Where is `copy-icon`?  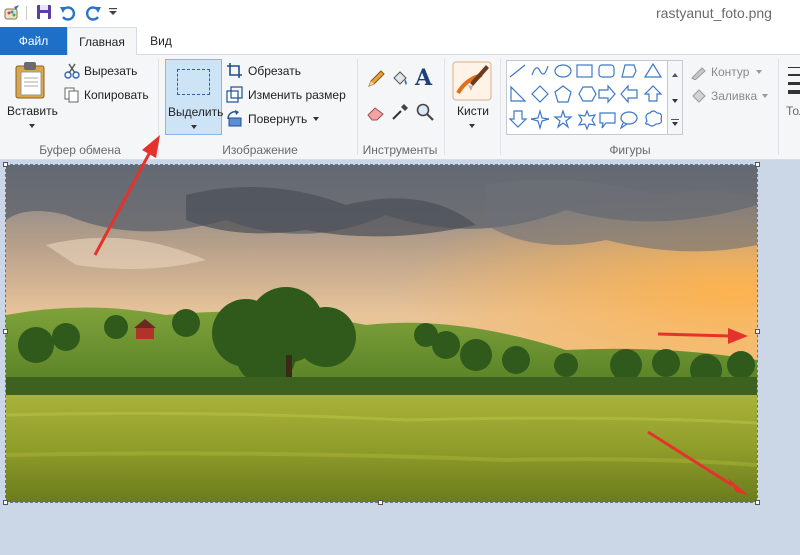 copy-icon is located at coordinates (72, 95).